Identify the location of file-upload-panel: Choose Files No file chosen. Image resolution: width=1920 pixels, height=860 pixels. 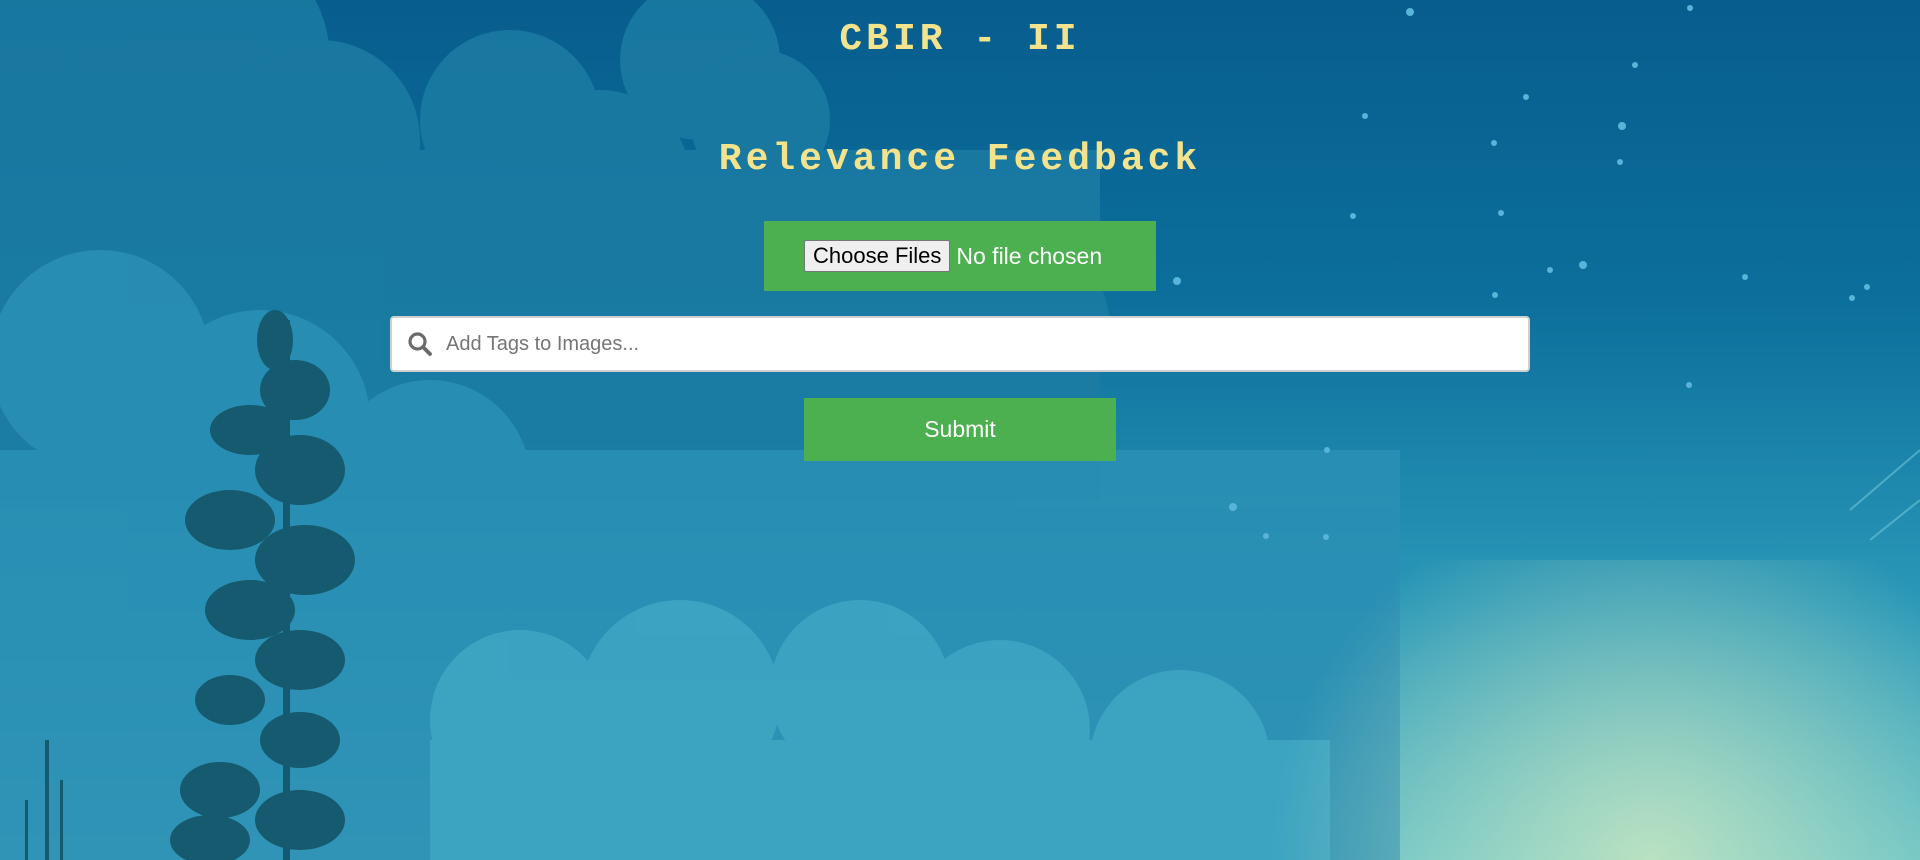
(960, 256).